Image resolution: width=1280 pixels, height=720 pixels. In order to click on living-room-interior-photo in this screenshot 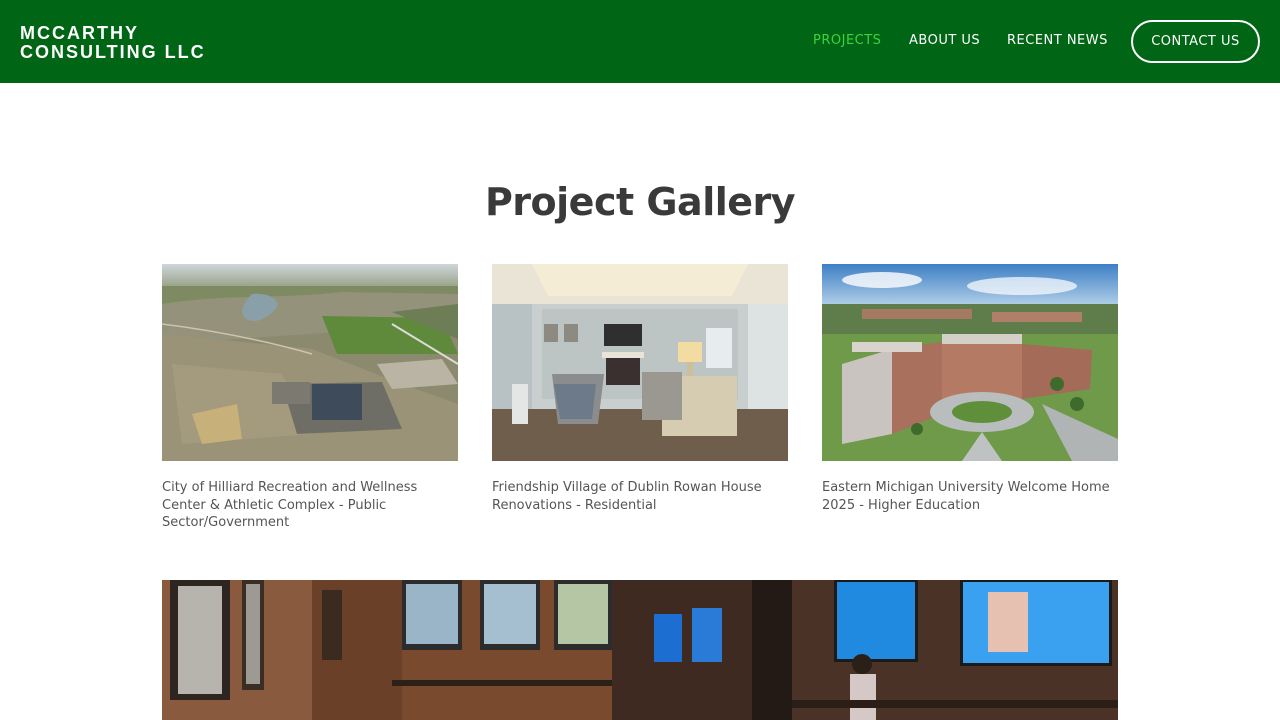, I will do `click(640, 362)`.